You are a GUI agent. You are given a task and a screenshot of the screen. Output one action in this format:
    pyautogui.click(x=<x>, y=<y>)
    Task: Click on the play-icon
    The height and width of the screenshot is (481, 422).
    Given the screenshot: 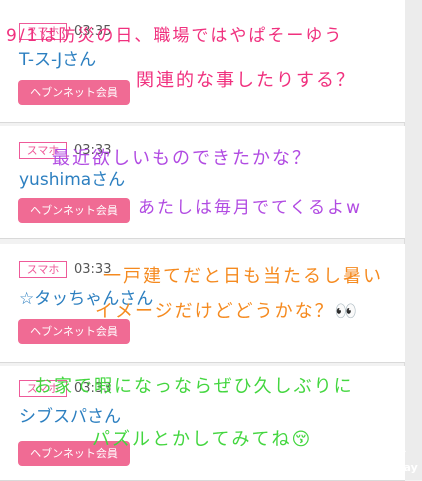 What is the action you would take?
    pyautogui.click(x=390, y=439)
    